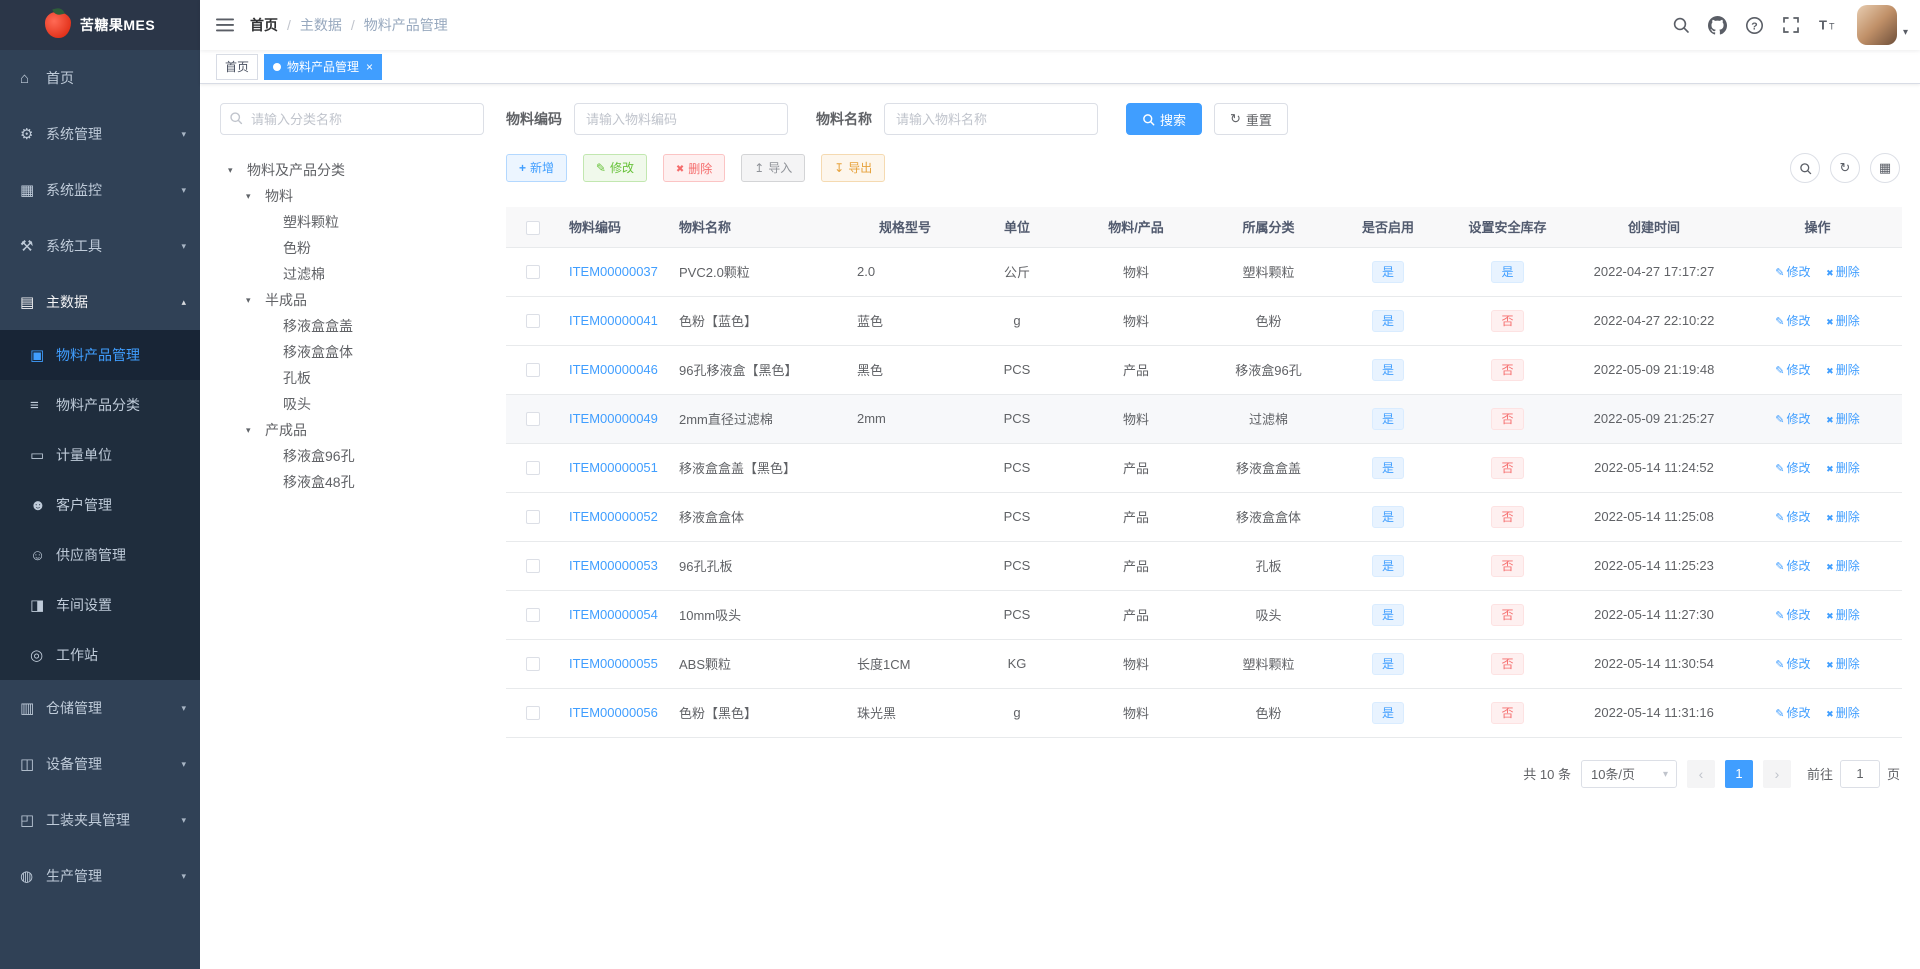 The height and width of the screenshot is (969, 1920). I want to click on next-page-button, so click(1776, 773).